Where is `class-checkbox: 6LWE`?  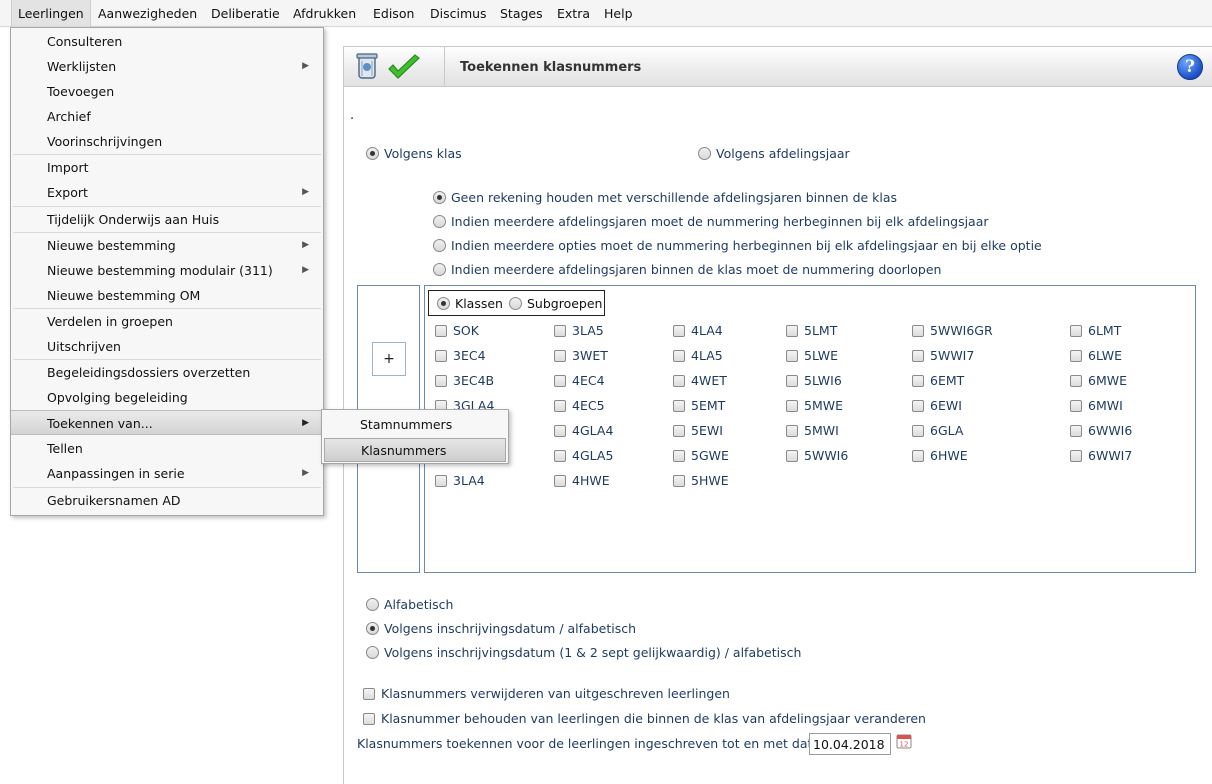
class-checkbox: 6LWE is located at coordinates (1096, 356).